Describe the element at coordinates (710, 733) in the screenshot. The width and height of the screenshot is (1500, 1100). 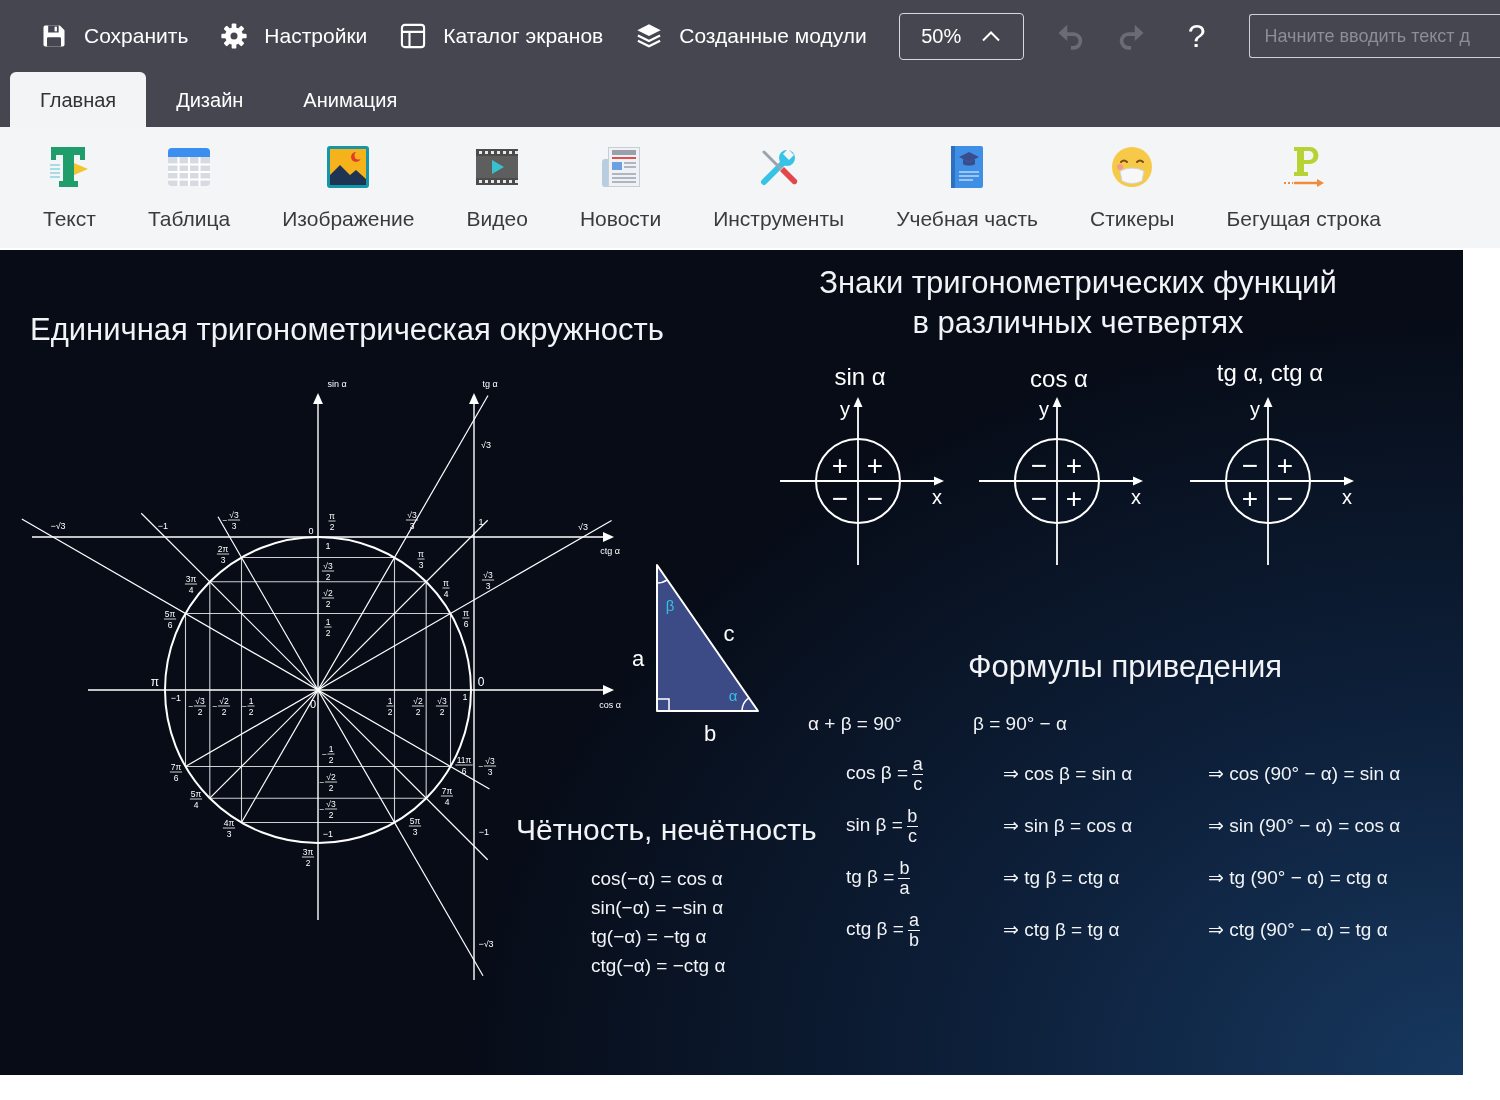
I see `side-label: b` at that location.